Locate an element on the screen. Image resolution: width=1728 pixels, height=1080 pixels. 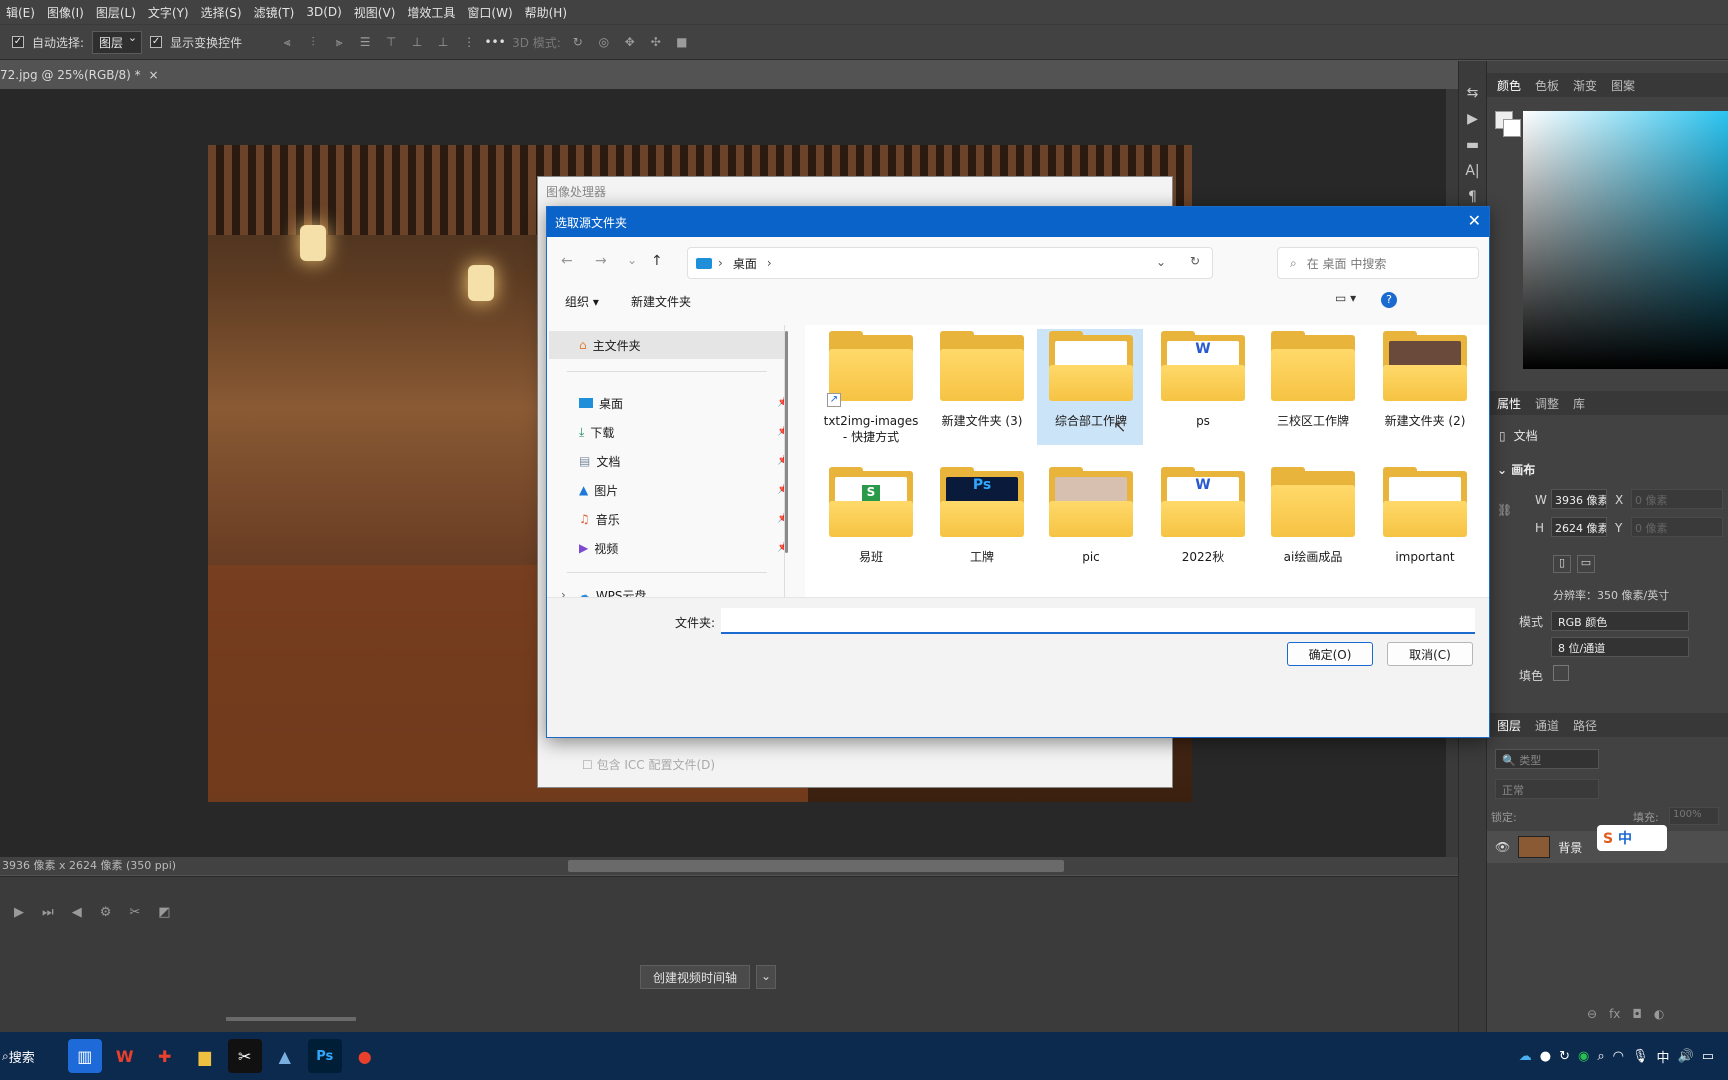
create-timeline-button: 创建视频时间轴 is located at coordinates (695, 977).